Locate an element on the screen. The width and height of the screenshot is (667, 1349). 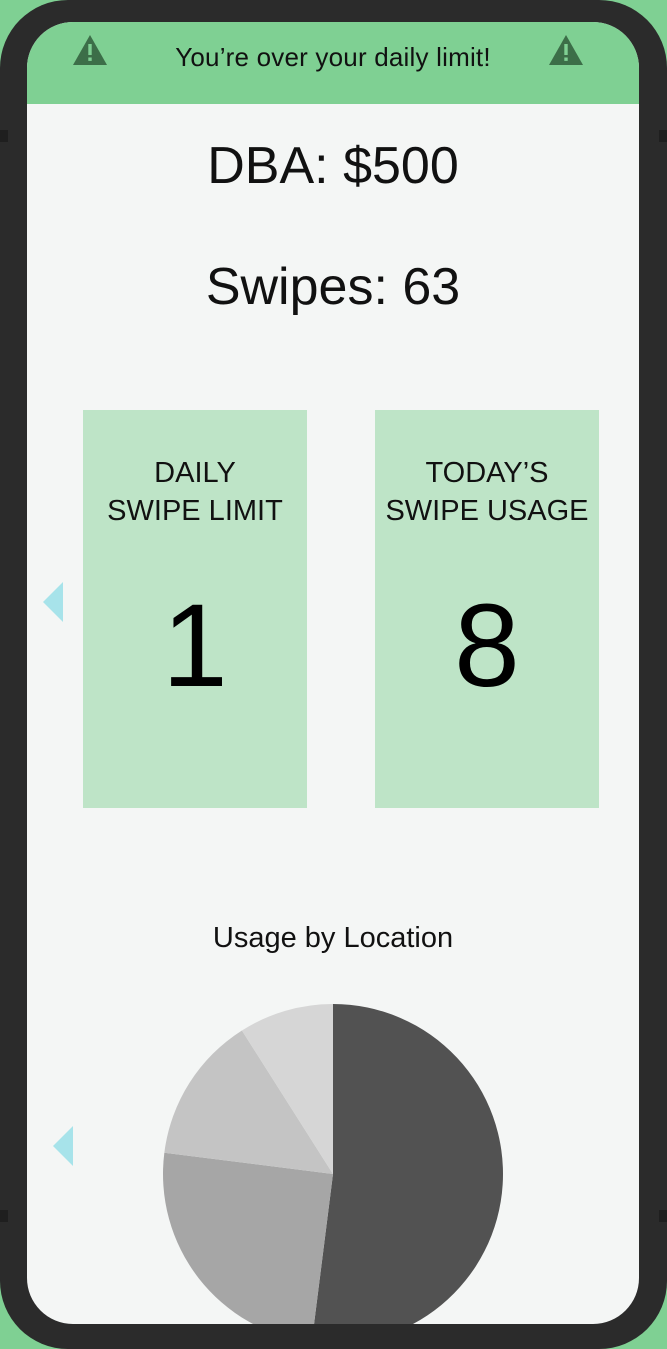
usage-pie-chart is located at coordinates (332, 1164).